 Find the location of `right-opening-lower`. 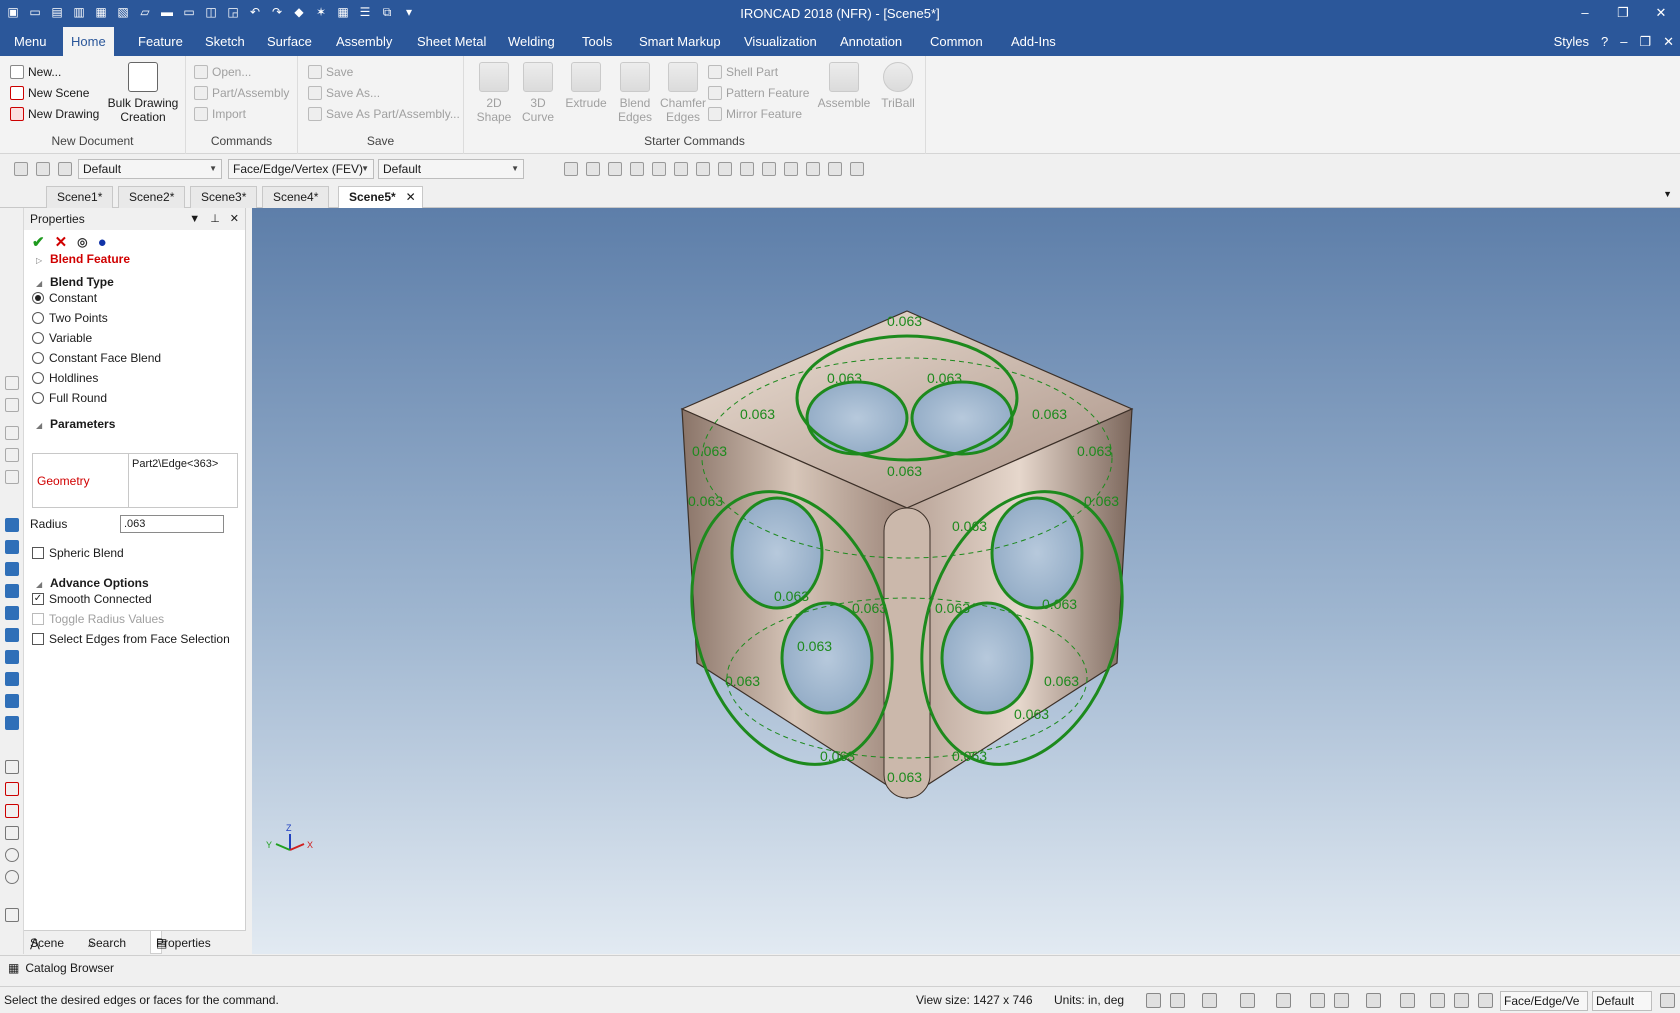

right-opening-lower is located at coordinates (987, 658).